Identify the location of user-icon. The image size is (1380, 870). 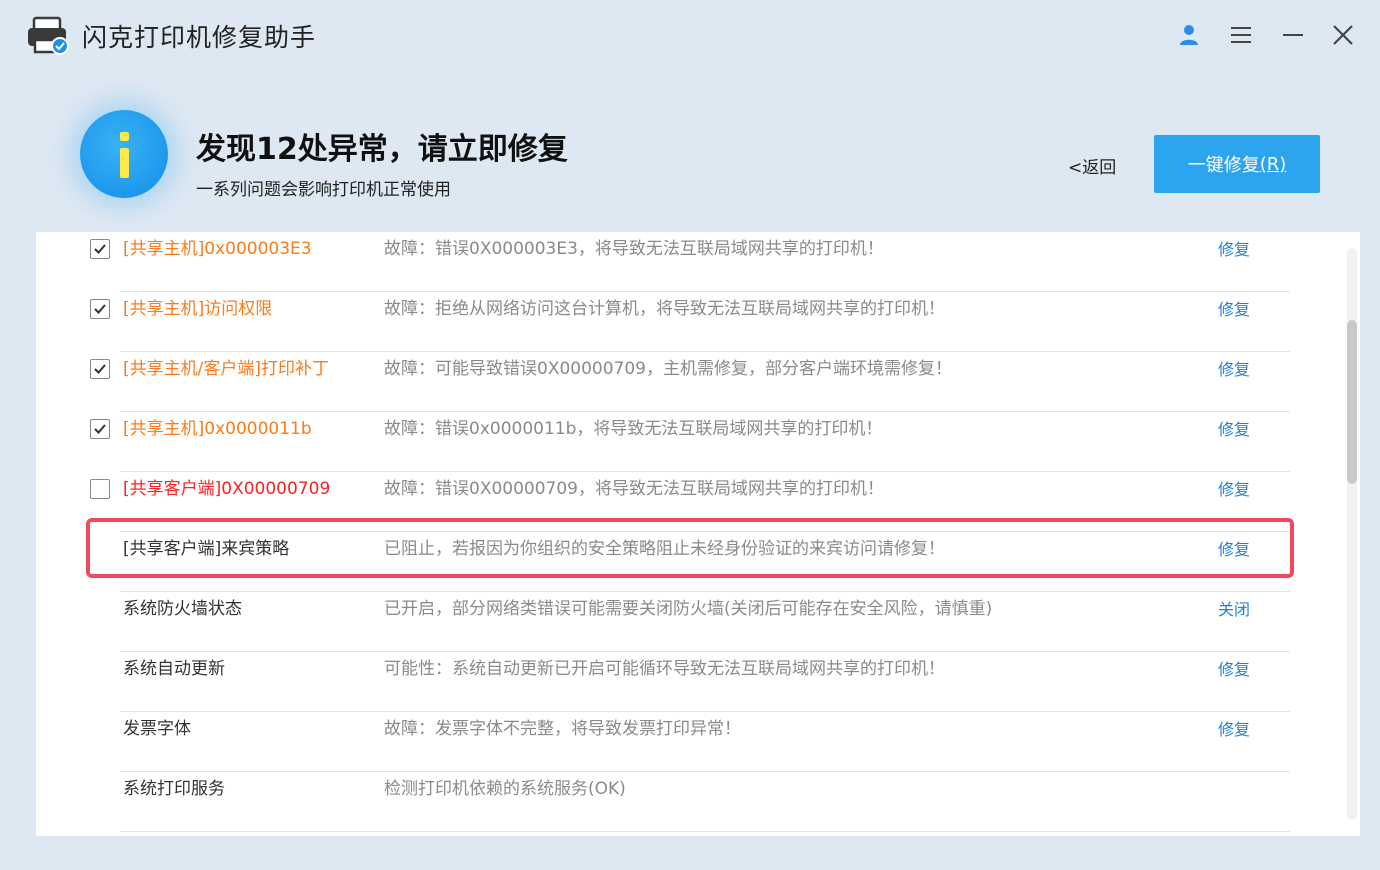
(1189, 35).